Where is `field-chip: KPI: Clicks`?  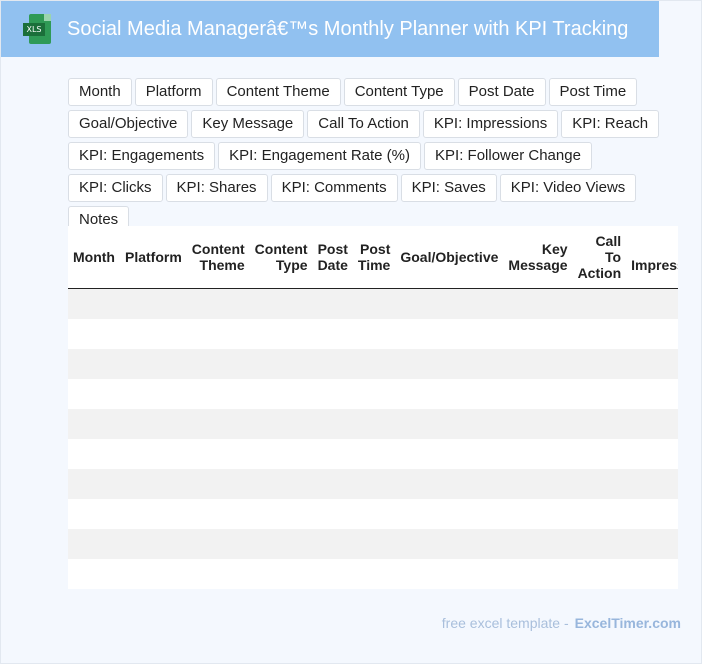
field-chip: KPI: Clicks is located at coordinates (115, 188).